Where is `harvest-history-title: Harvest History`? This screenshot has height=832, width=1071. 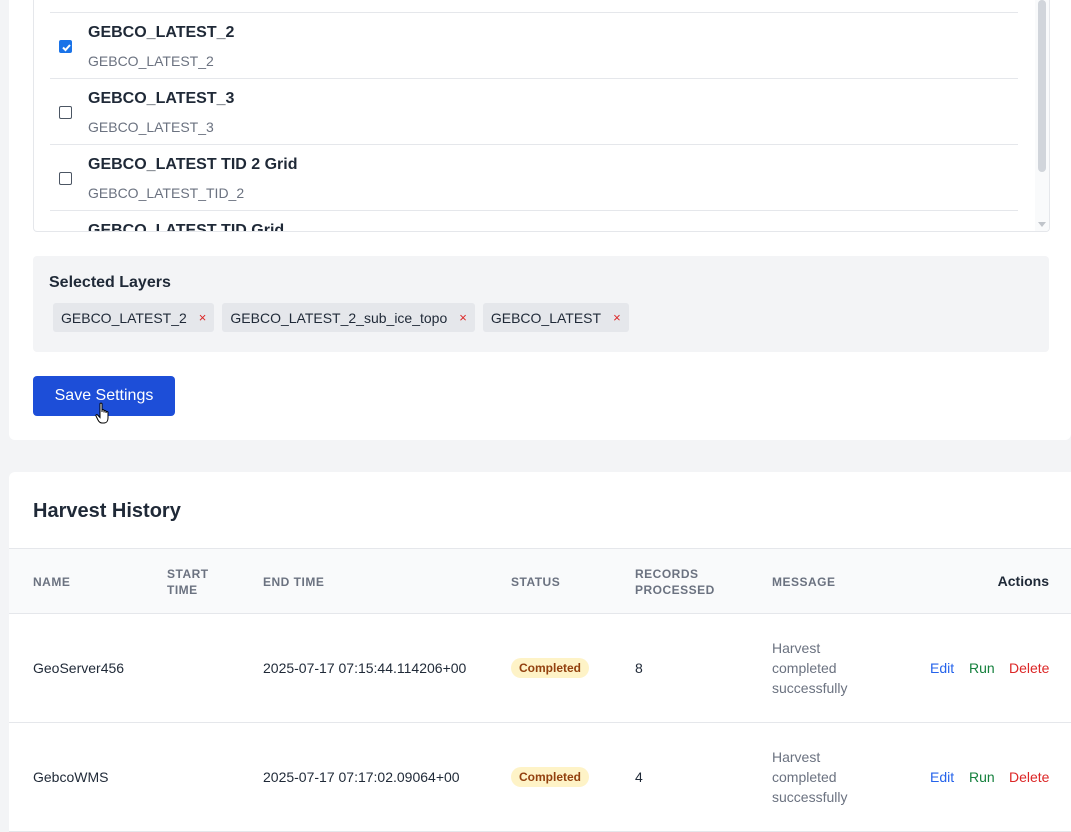 harvest-history-title: Harvest History is located at coordinates (107, 511).